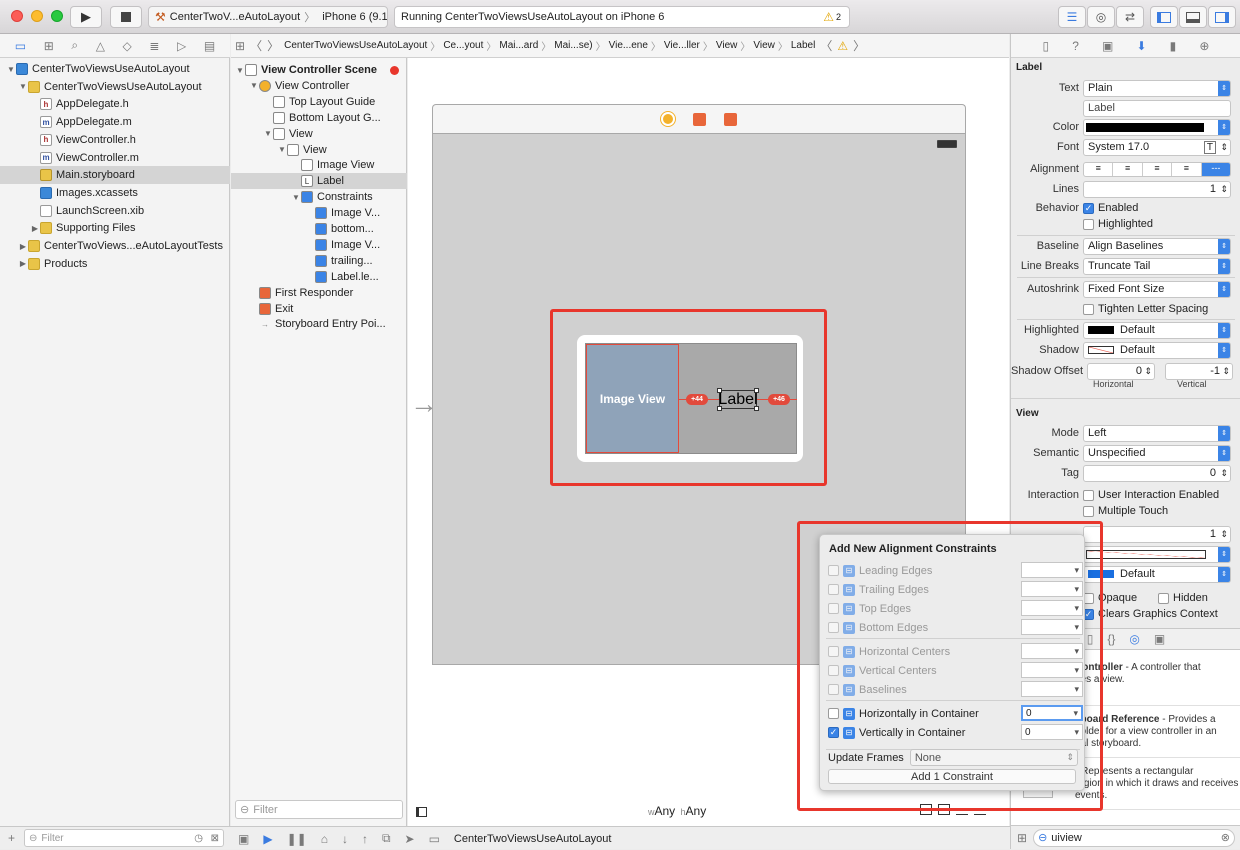 The height and width of the screenshot is (850, 1240). I want to click on highlighted-color-popup: Default ⇕, so click(1157, 330).